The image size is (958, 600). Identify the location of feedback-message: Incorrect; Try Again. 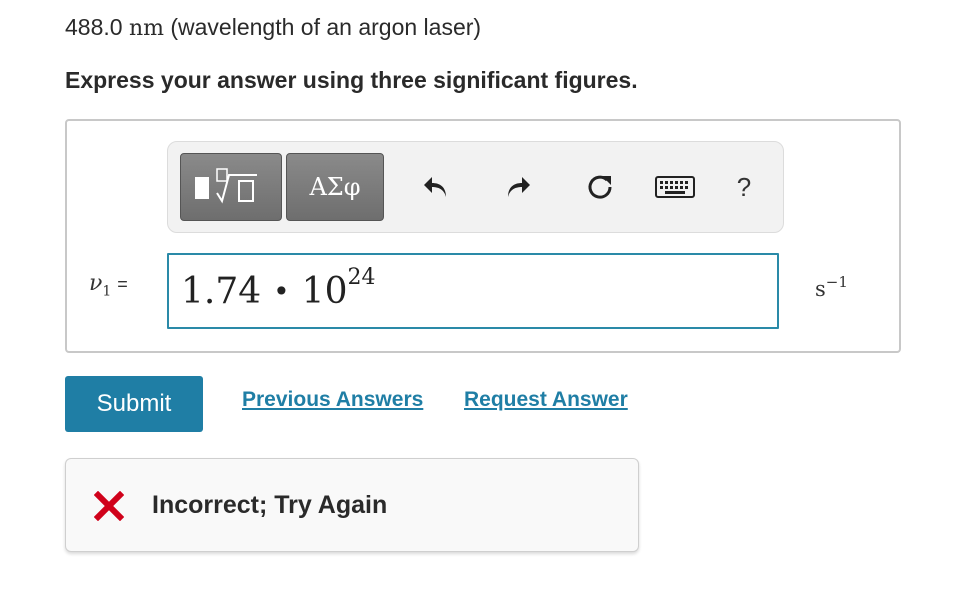
(270, 505).